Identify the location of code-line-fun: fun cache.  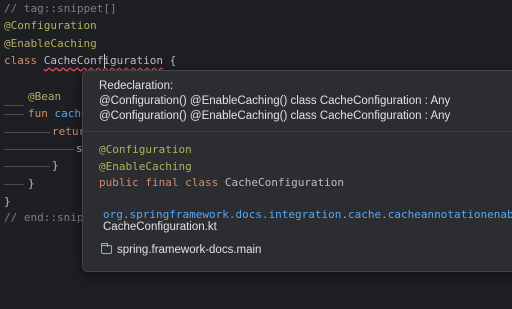
(58, 114).